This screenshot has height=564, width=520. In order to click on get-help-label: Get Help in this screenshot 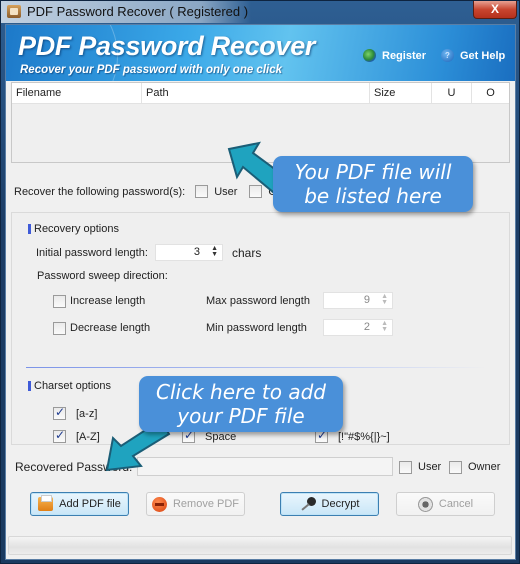, I will do `click(483, 55)`.